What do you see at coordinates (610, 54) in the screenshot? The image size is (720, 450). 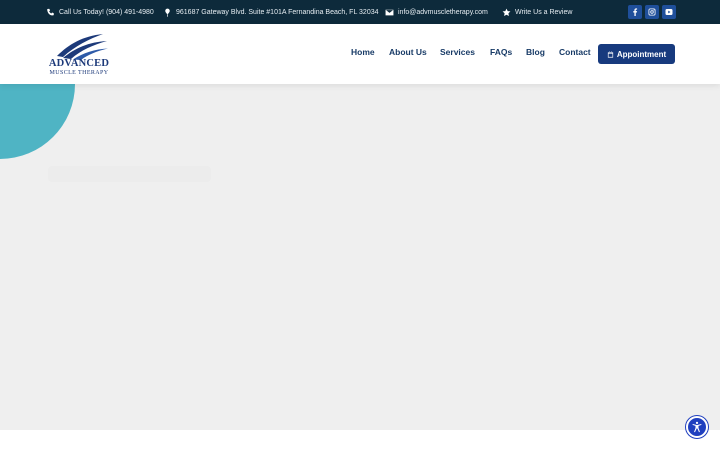 I see `calendar-icon` at bounding box center [610, 54].